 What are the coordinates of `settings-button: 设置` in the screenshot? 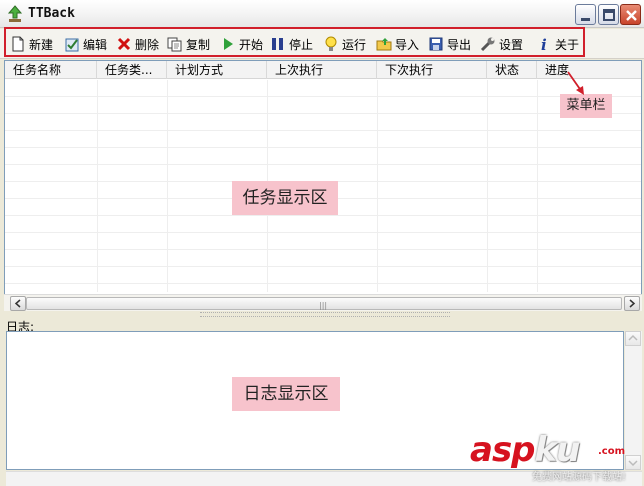 It's located at (501, 44).